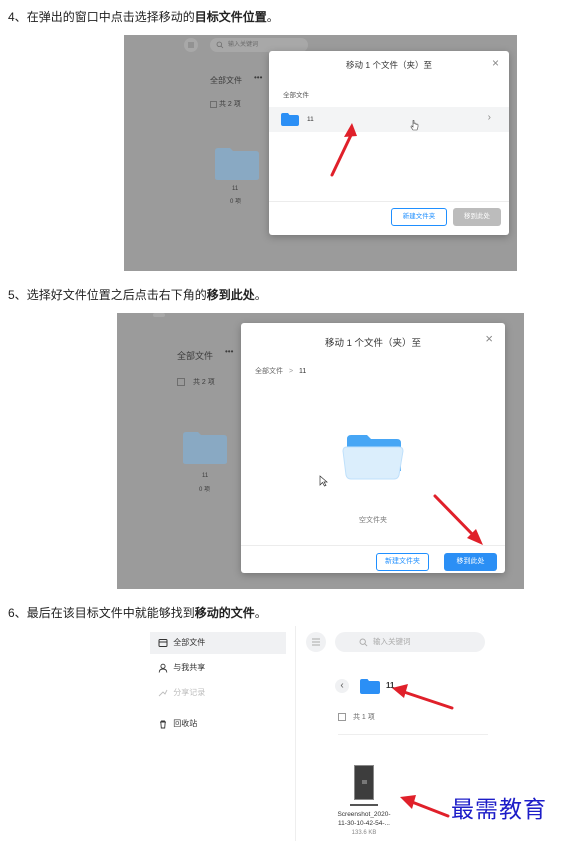 This screenshot has width=573, height=841. What do you see at coordinates (143, 17) in the screenshot?
I see `step-4-text: 4、在弹出的窗口中点击选择移动的目标文件位置。` at bounding box center [143, 17].